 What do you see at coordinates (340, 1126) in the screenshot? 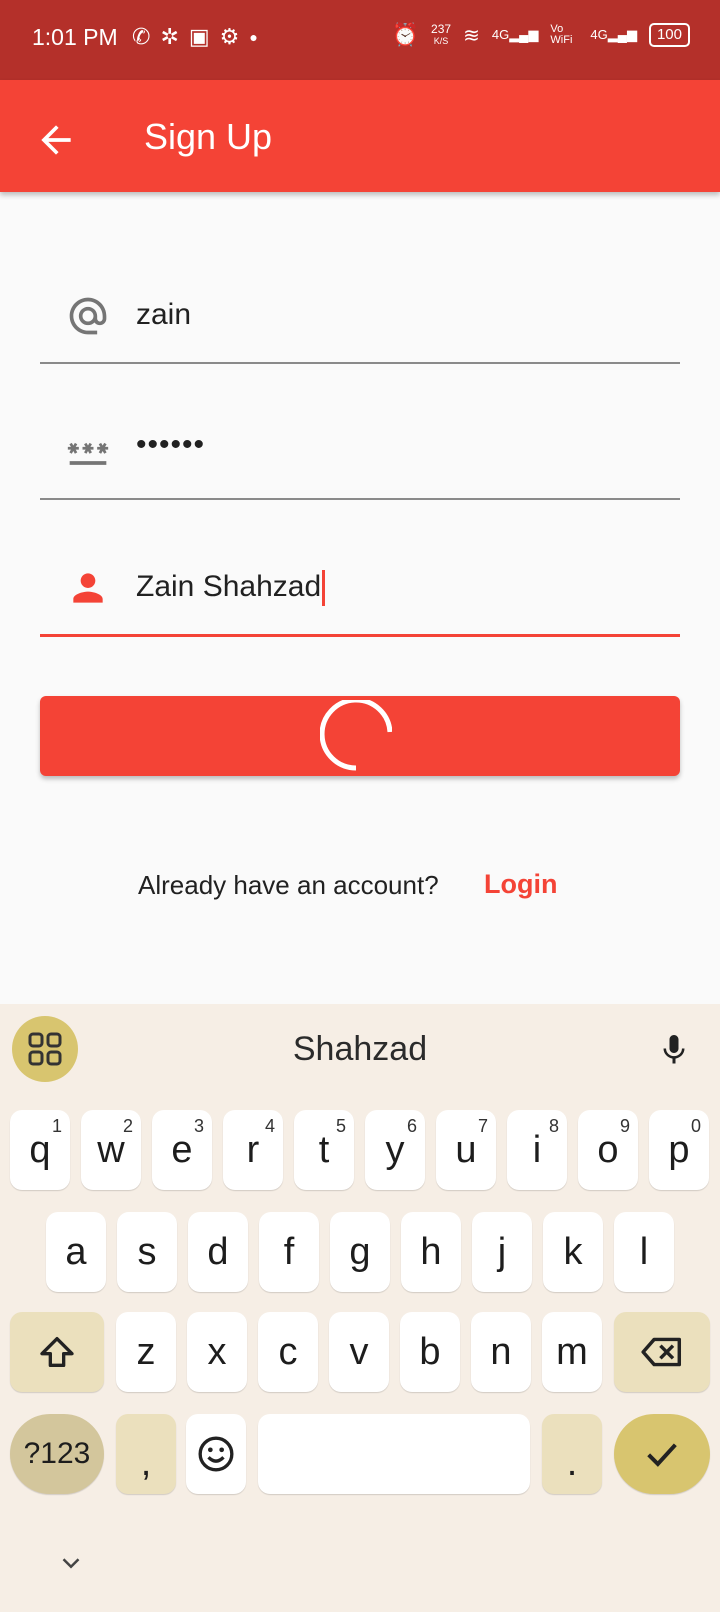
I see `key-hint: 5` at bounding box center [340, 1126].